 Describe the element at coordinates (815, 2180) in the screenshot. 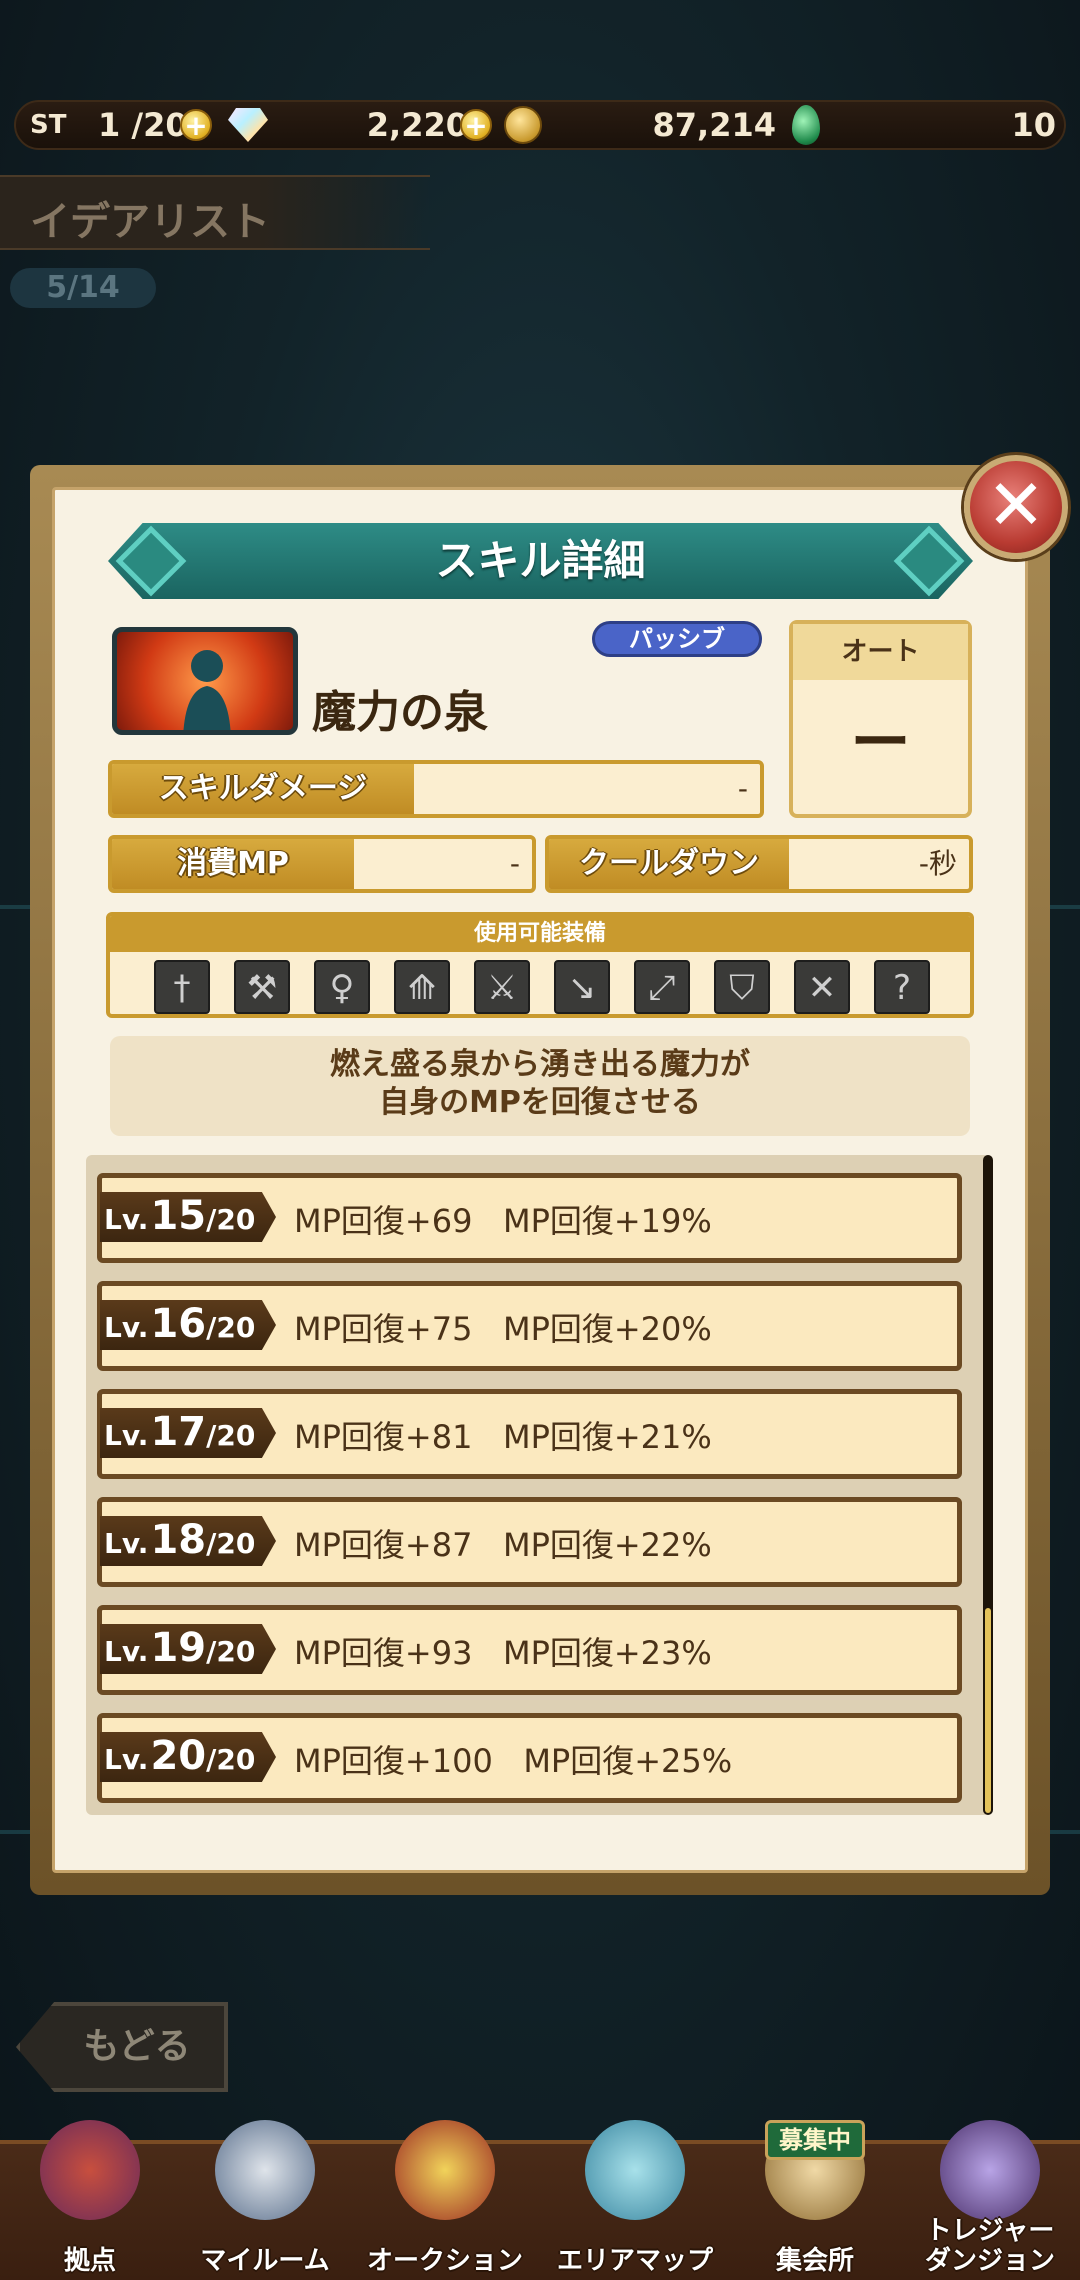

I see `nav-item-gathering-hall: 集会所` at that location.